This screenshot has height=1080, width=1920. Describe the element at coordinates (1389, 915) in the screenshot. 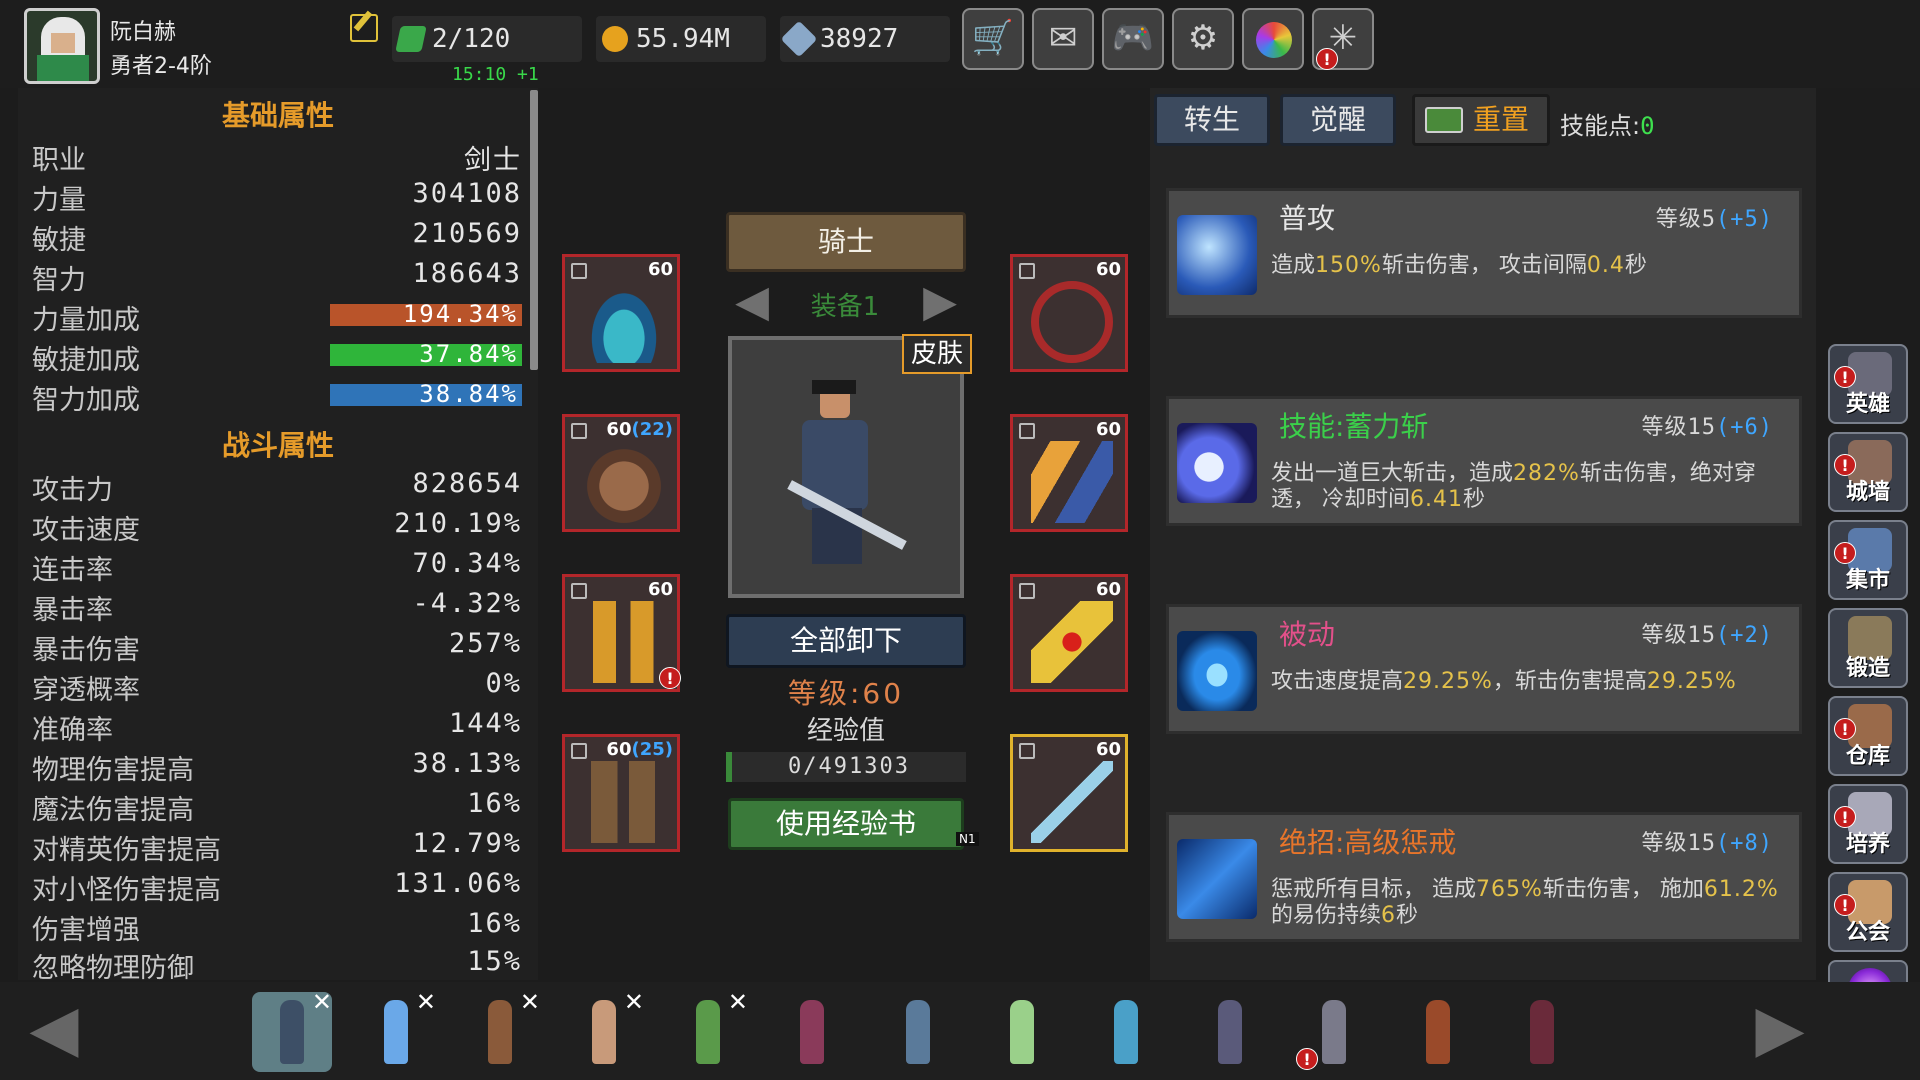

I see `highlight-value: 6` at that location.